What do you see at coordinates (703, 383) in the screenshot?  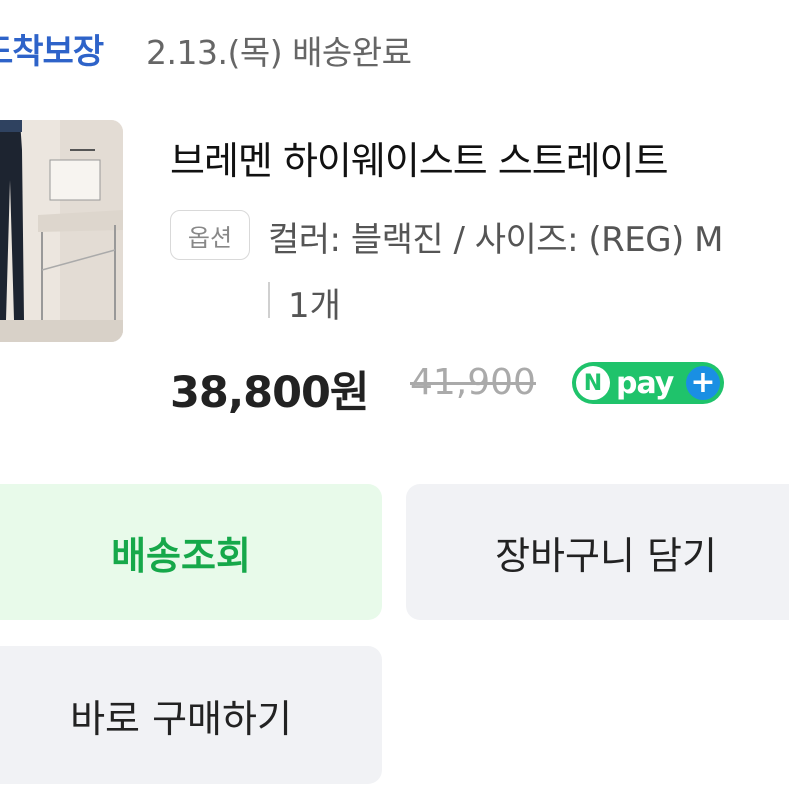 I see `plus-icon: +` at bounding box center [703, 383].